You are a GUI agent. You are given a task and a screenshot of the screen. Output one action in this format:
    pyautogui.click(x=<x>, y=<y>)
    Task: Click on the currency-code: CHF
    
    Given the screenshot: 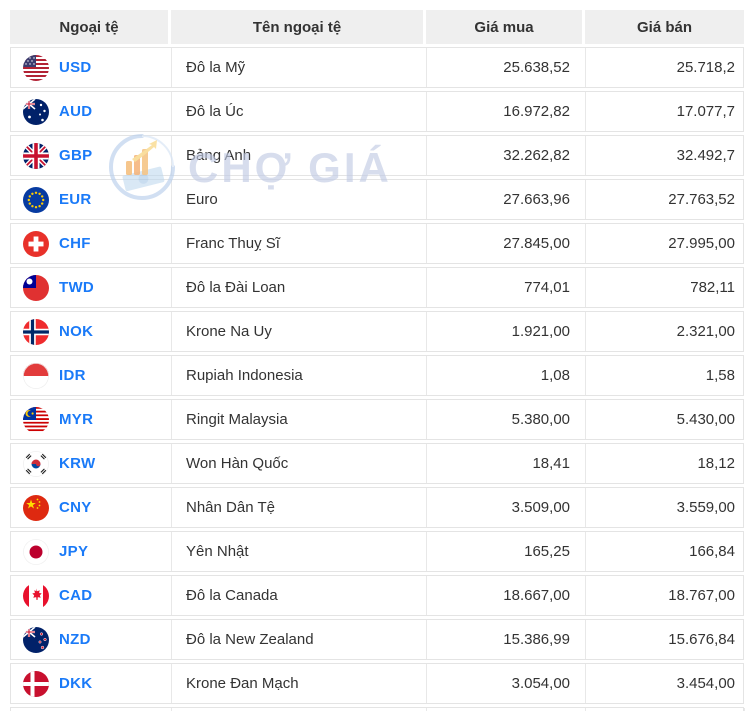 What is the action you would take?
    pyautogui.click(x=75, y=243)
    